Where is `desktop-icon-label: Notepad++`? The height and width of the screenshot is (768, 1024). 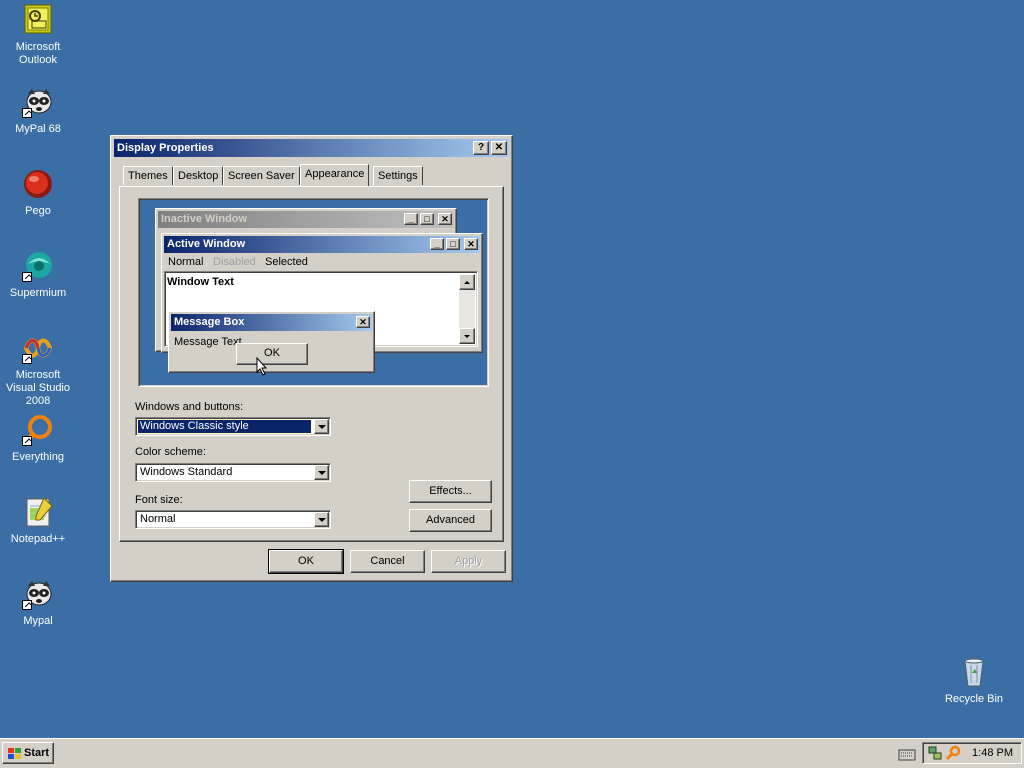
desktop-icon-label: Notepad++ is located at coordinates (38, 539).